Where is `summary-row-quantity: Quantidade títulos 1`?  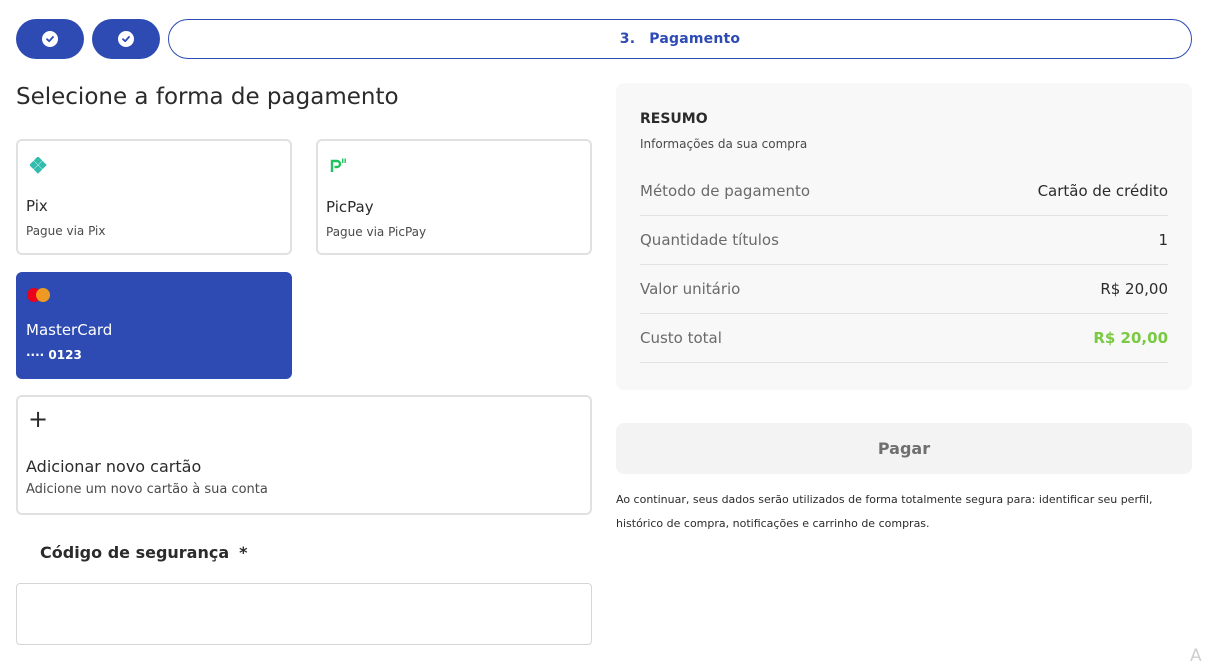 summary-row-quantity: Quantidade títulos 1 is located at coordinates (904, 240).